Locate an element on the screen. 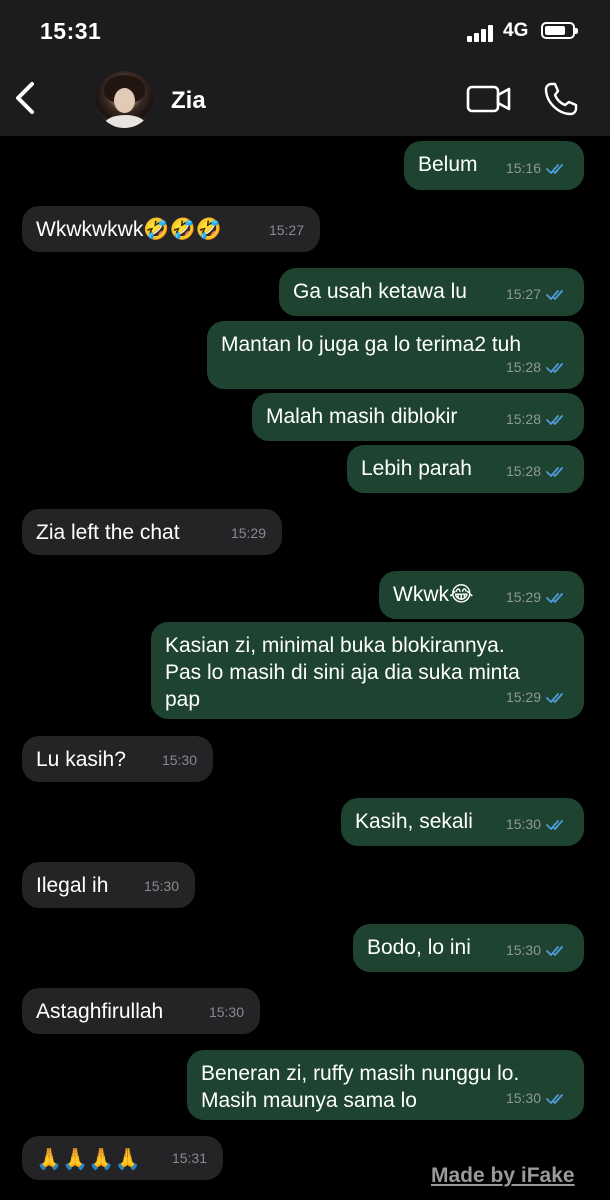  chat-header: Zia is located at coordinates (305, 99).